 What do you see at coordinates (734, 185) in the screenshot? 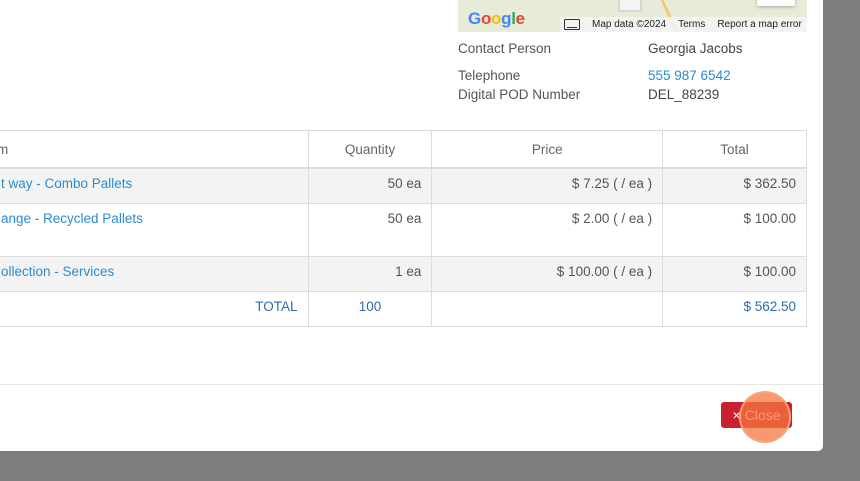
I see `total-cell: $ 362.50` at bounding box center [734, 185].